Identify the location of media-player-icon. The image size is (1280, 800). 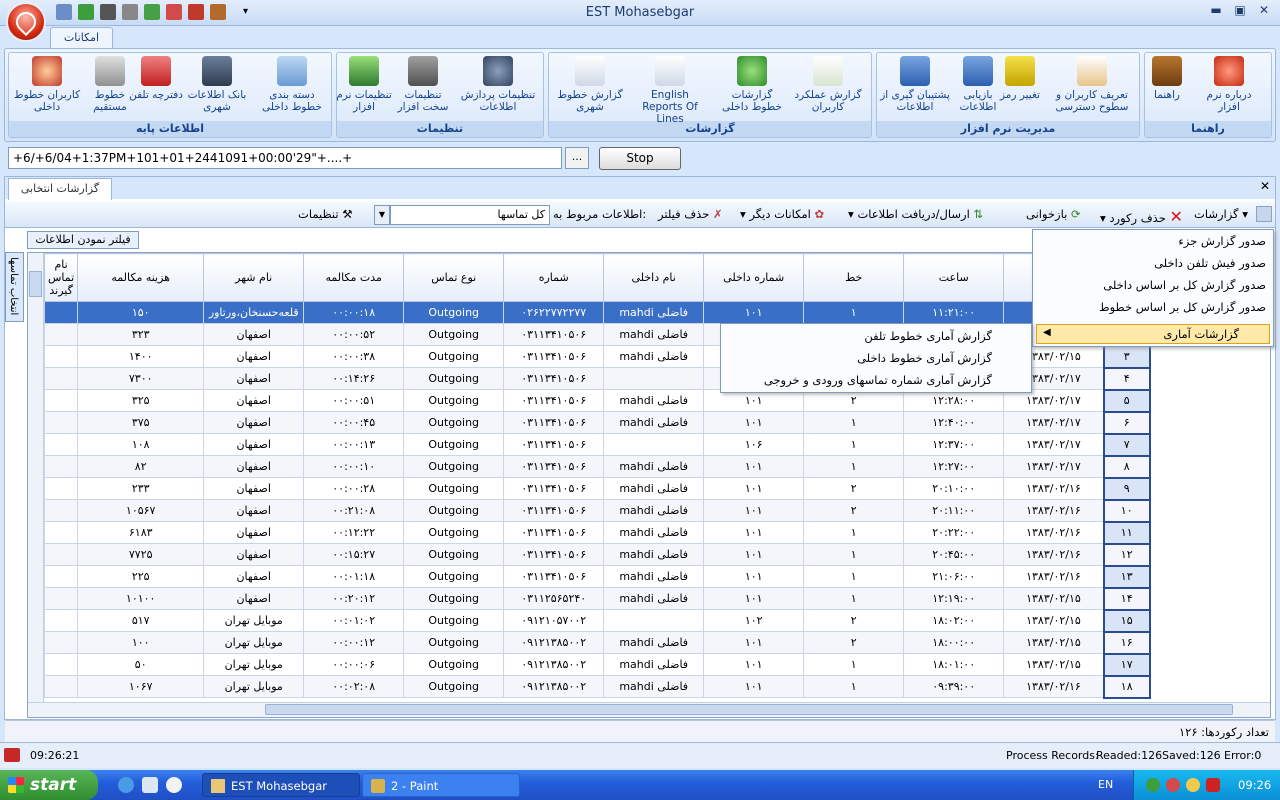
(174, 785).